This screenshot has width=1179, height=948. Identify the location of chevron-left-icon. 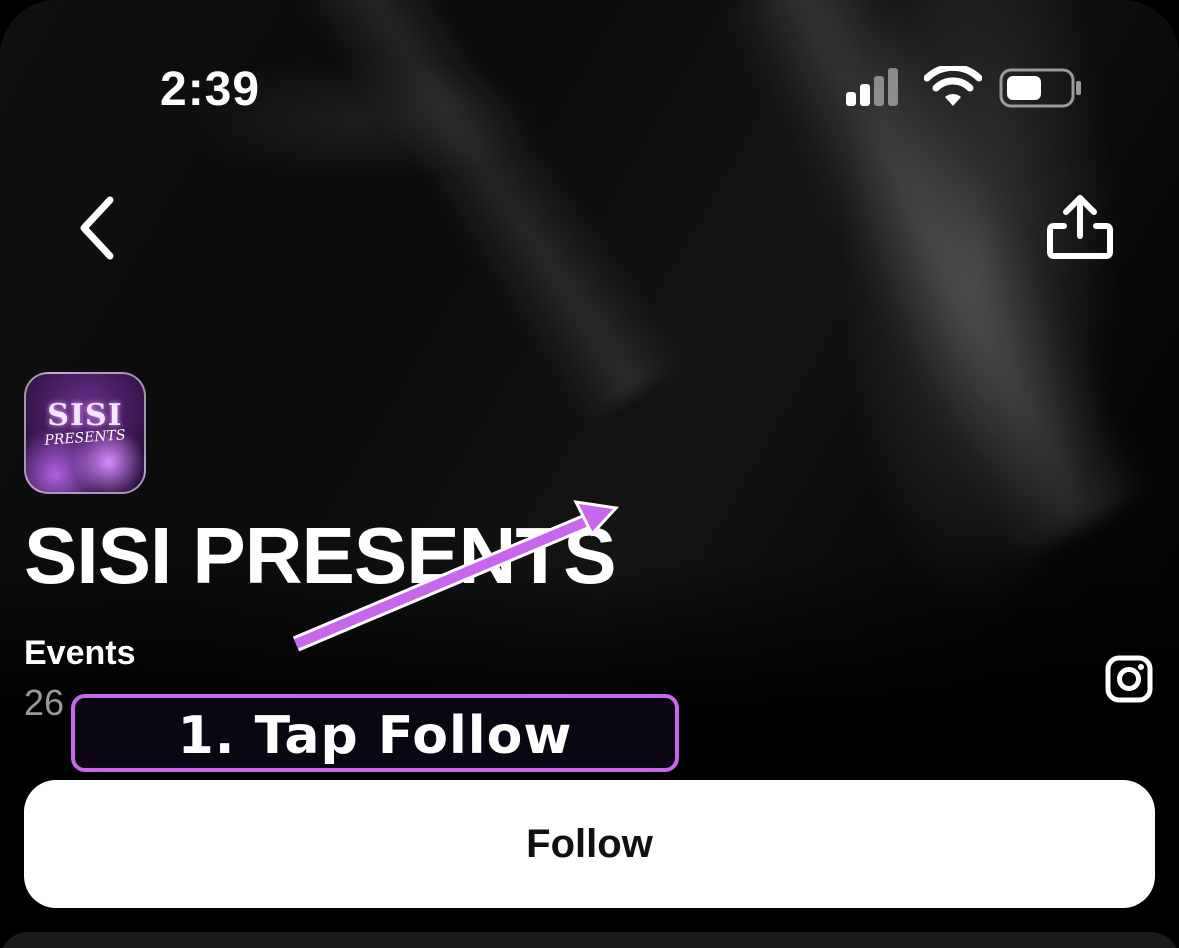
(97, 228).